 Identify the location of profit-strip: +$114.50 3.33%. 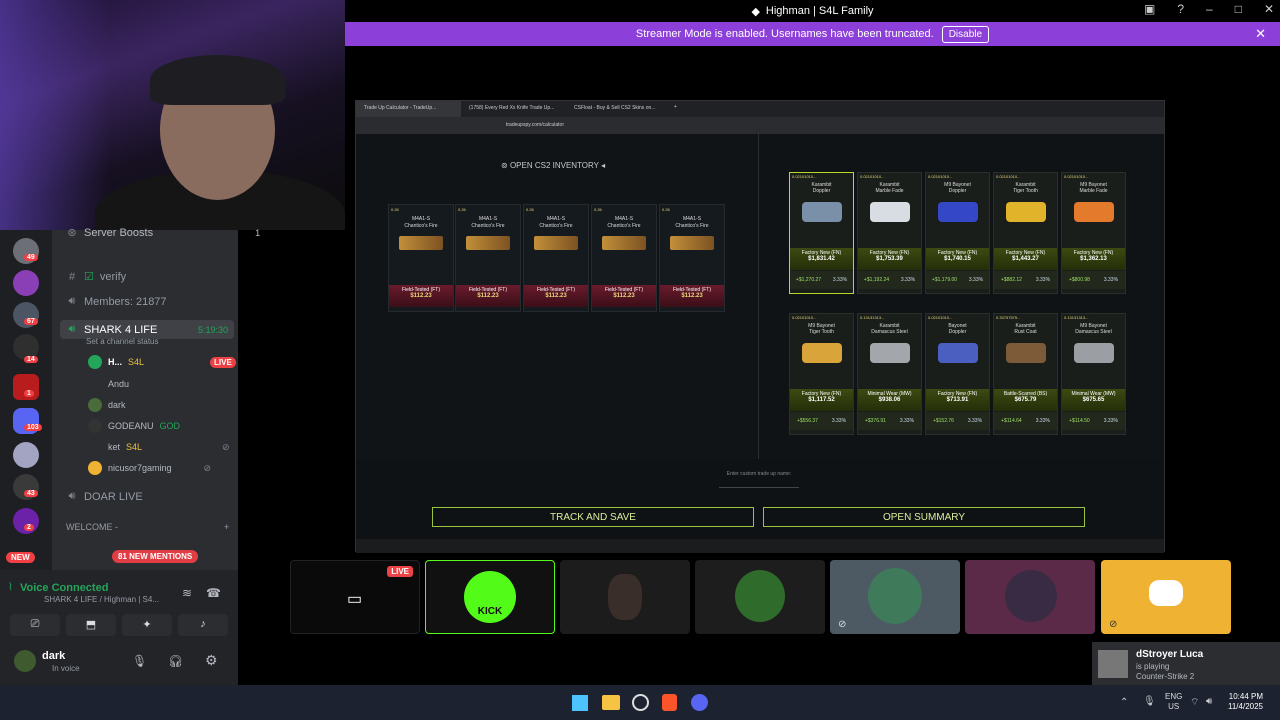
(1093, 421).